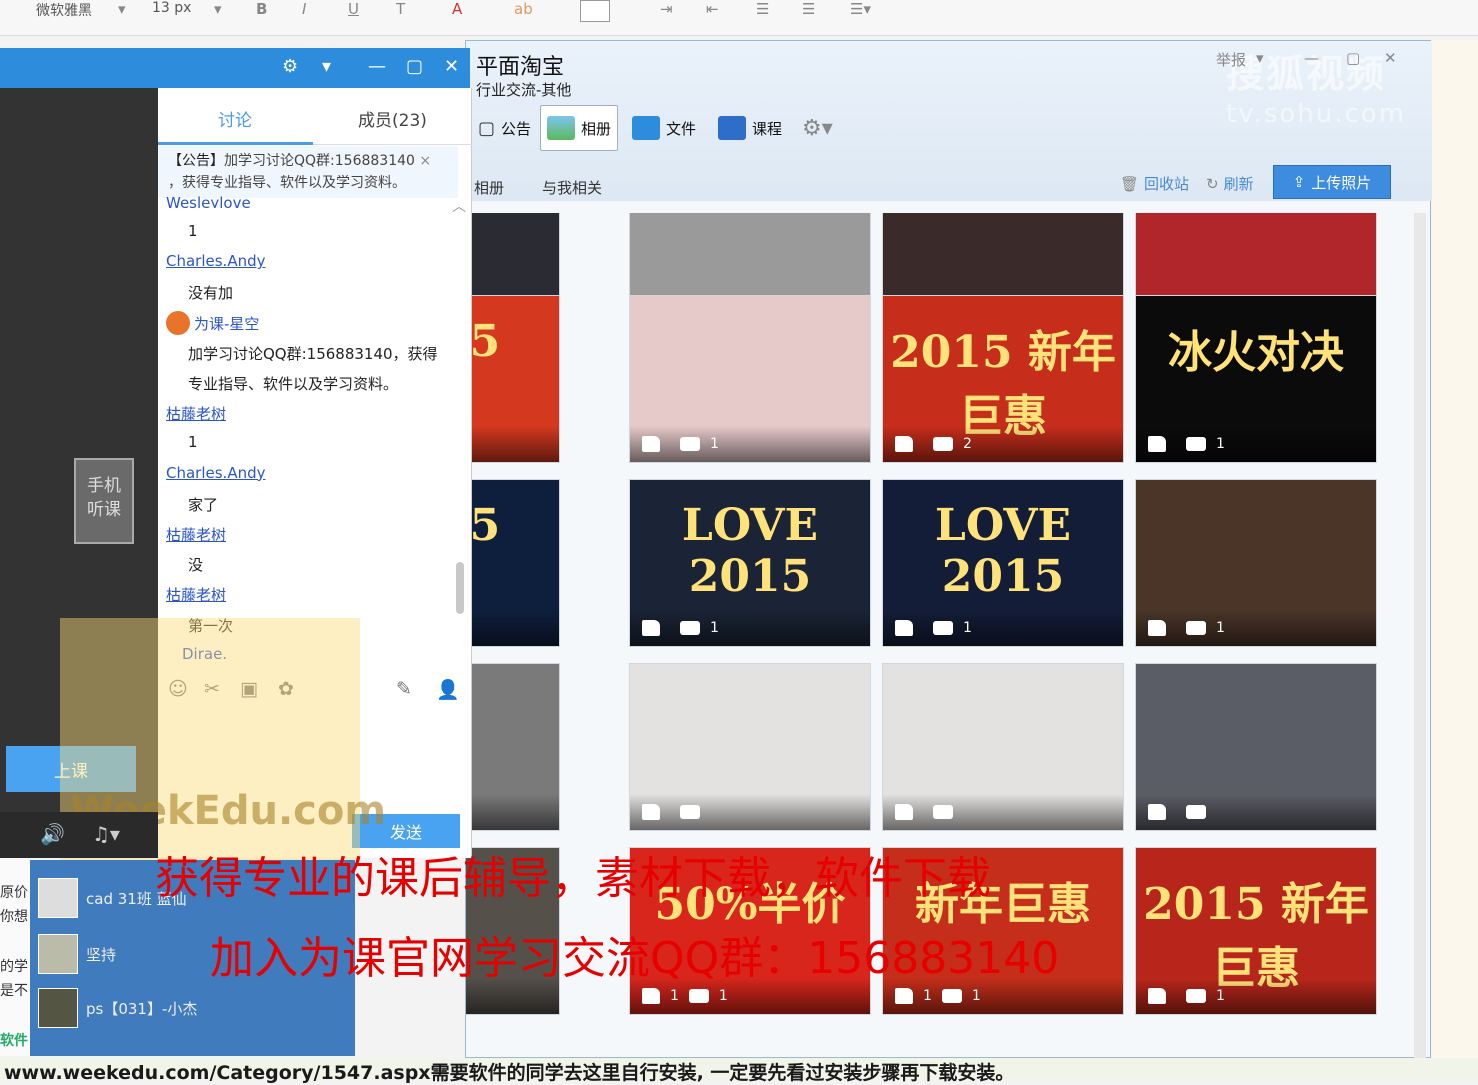 This screenshot has width=1478, height=1085. Describe the element at coordinates (504, 128) in the screenshot. I see `toolbar-notice: ▢ 公告` at that location.